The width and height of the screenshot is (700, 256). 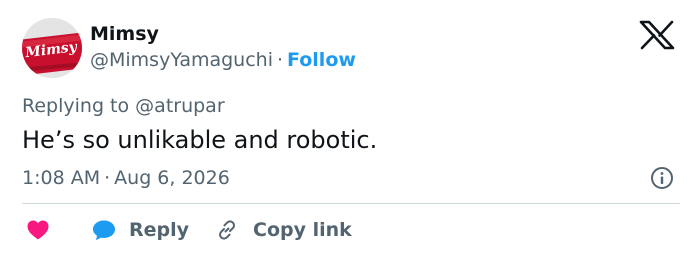 I want to click on tweet-time: 1:08 AM, so click(x=61, y=178).